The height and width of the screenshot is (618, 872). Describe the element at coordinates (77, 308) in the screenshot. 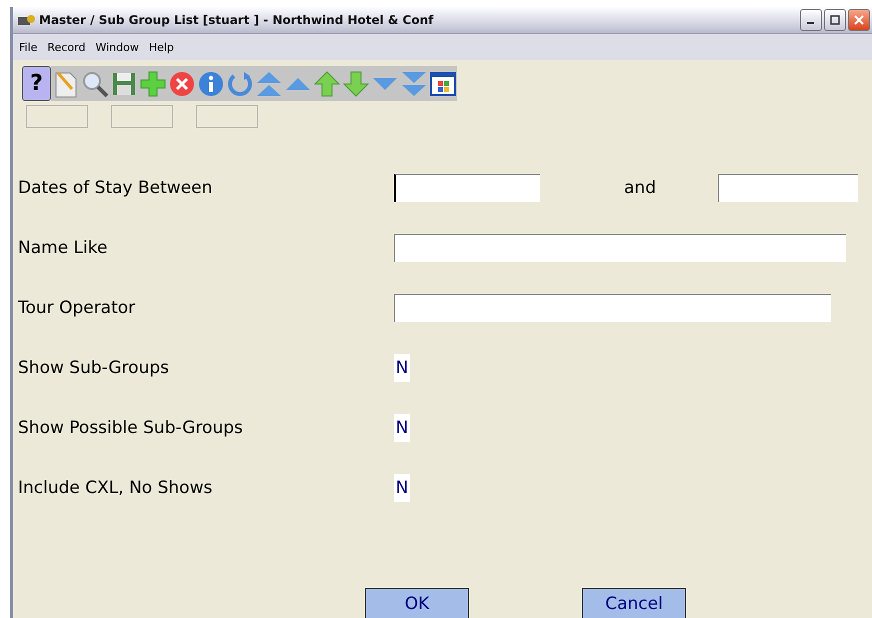

I see `field-label: Tour Operator` at that location.